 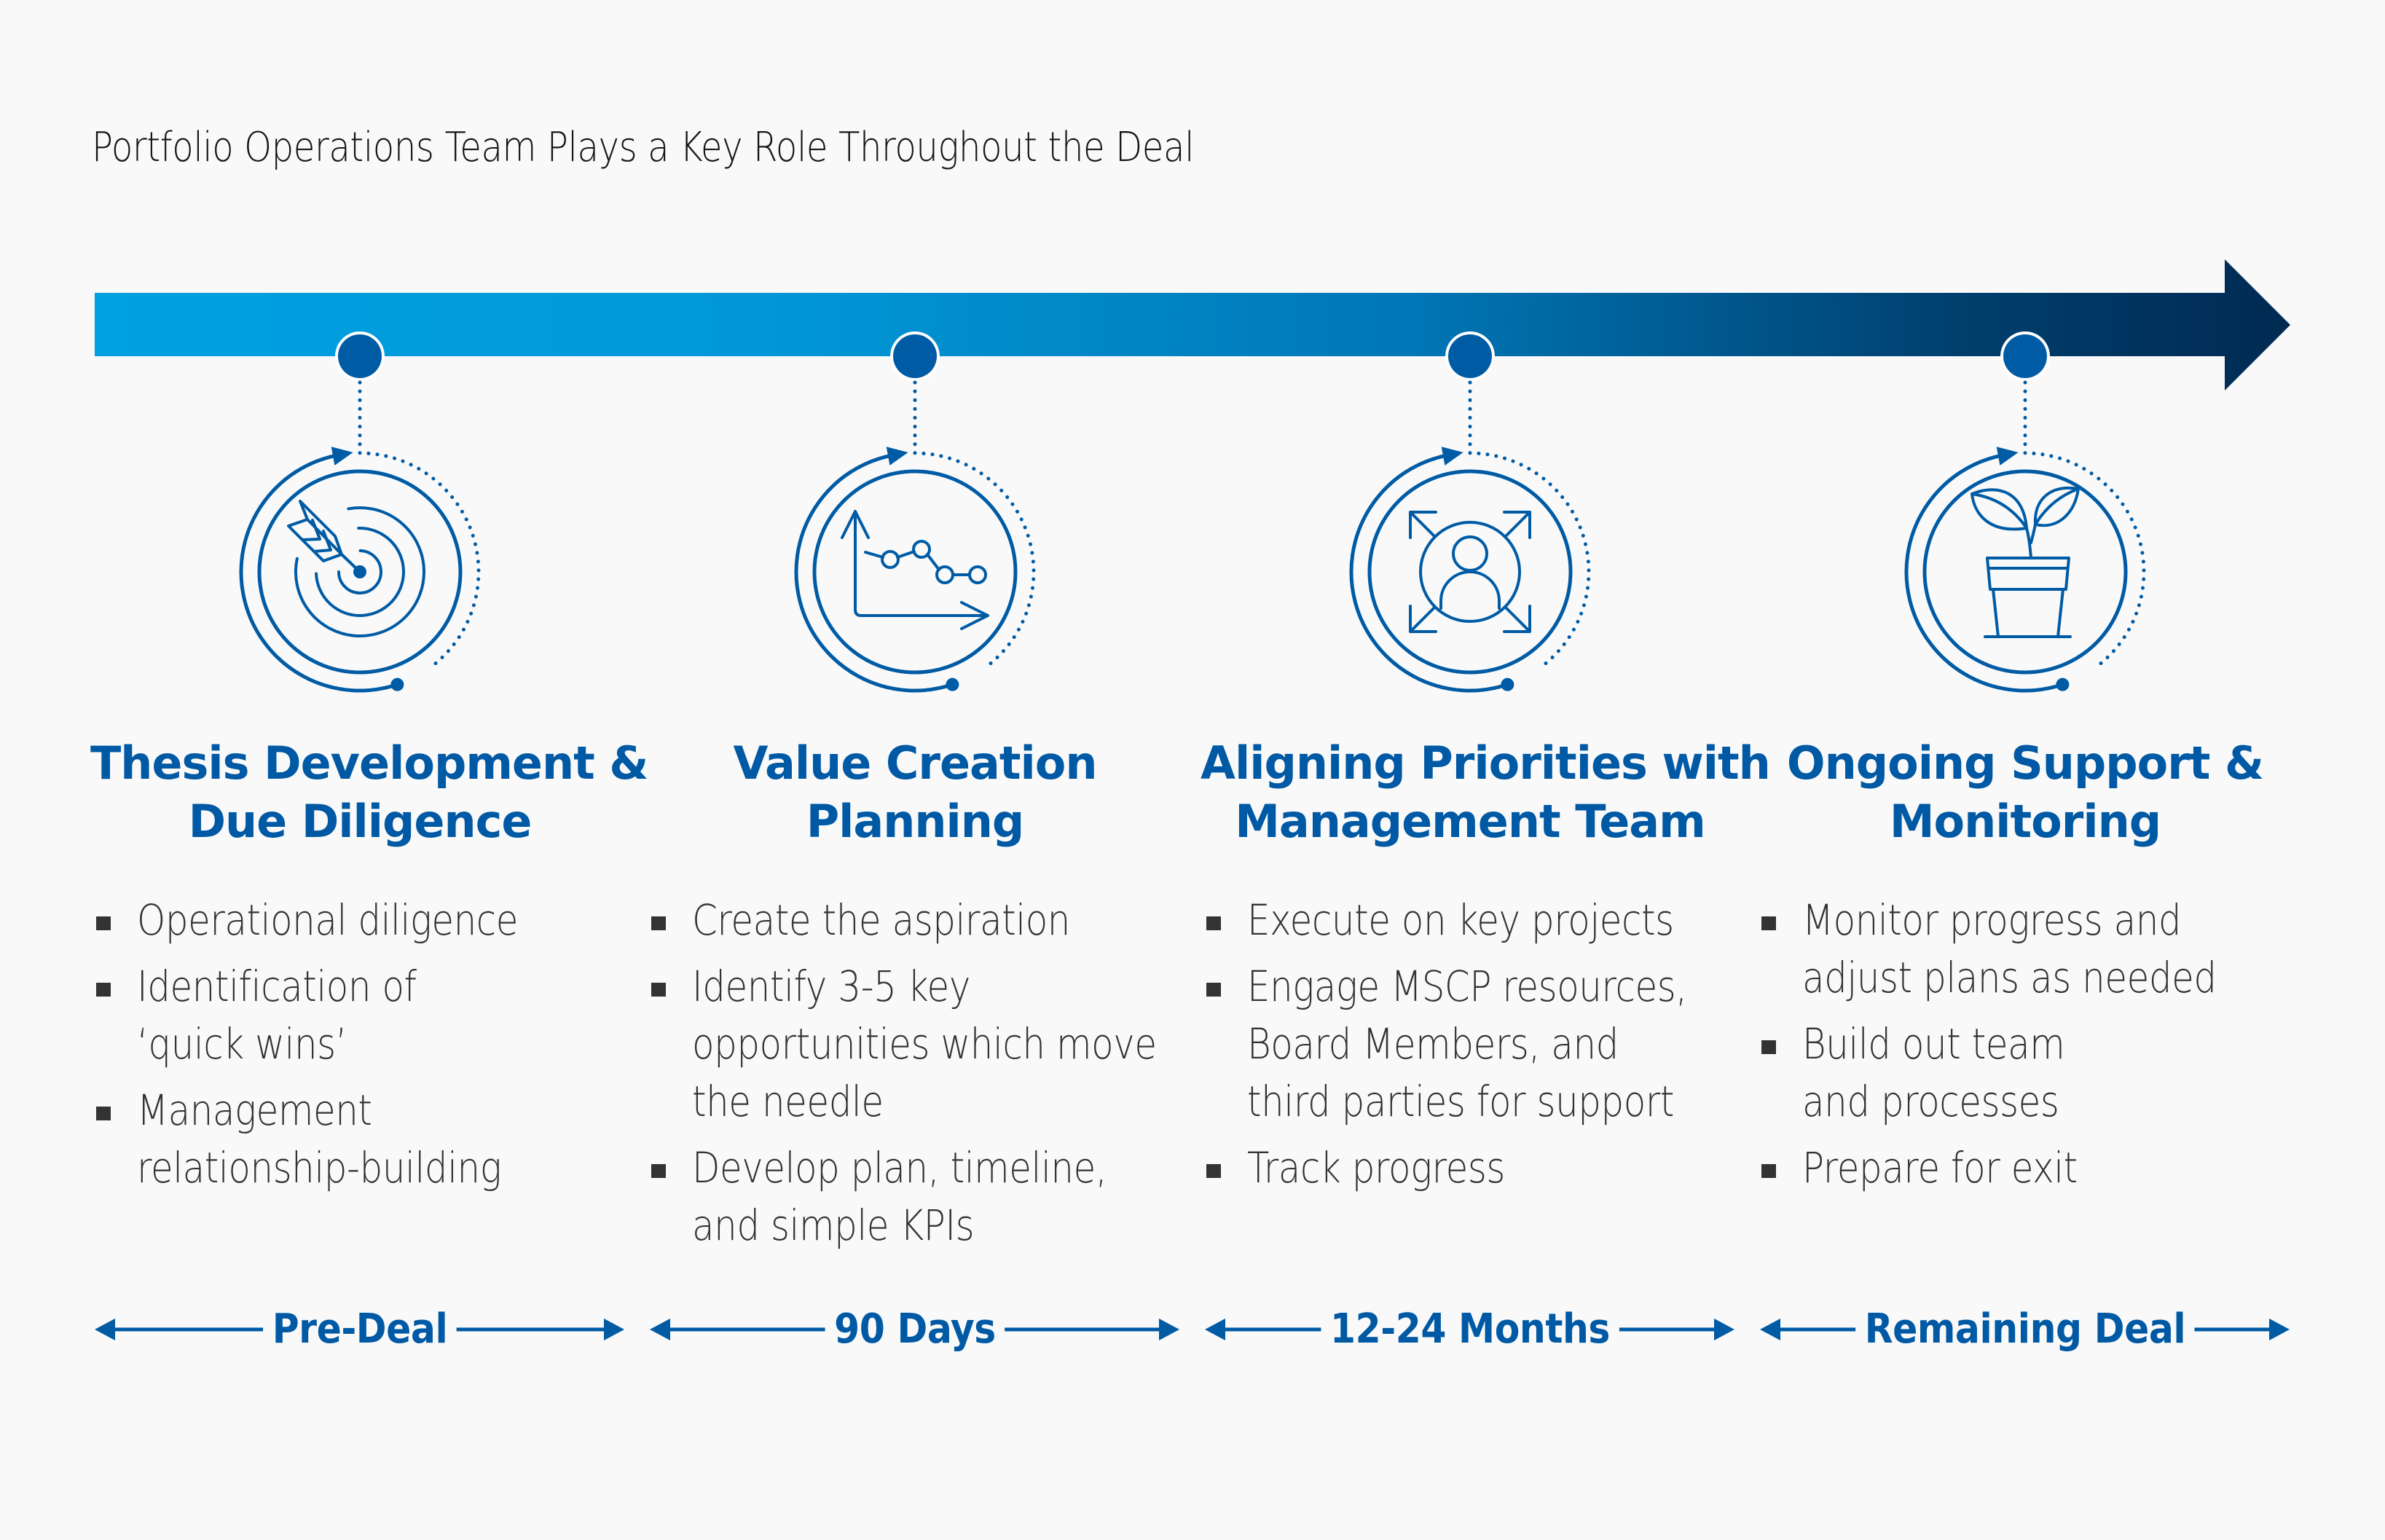 What do you see at coordinates (1486, 763) in the screenshot?
I see `stage-heading-line: Aligning Priorities with` at bounding box center [1486, 763].